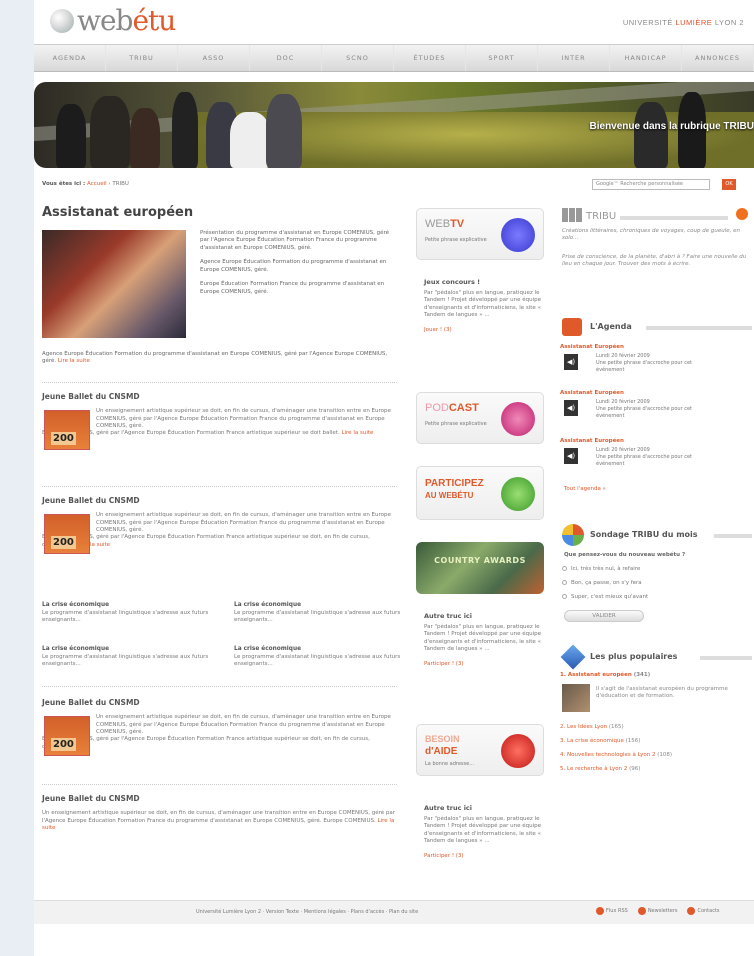 This screenshot has height=956, width=754. I want to click on poll-submit-button: VALIDER, so click(604, 616).